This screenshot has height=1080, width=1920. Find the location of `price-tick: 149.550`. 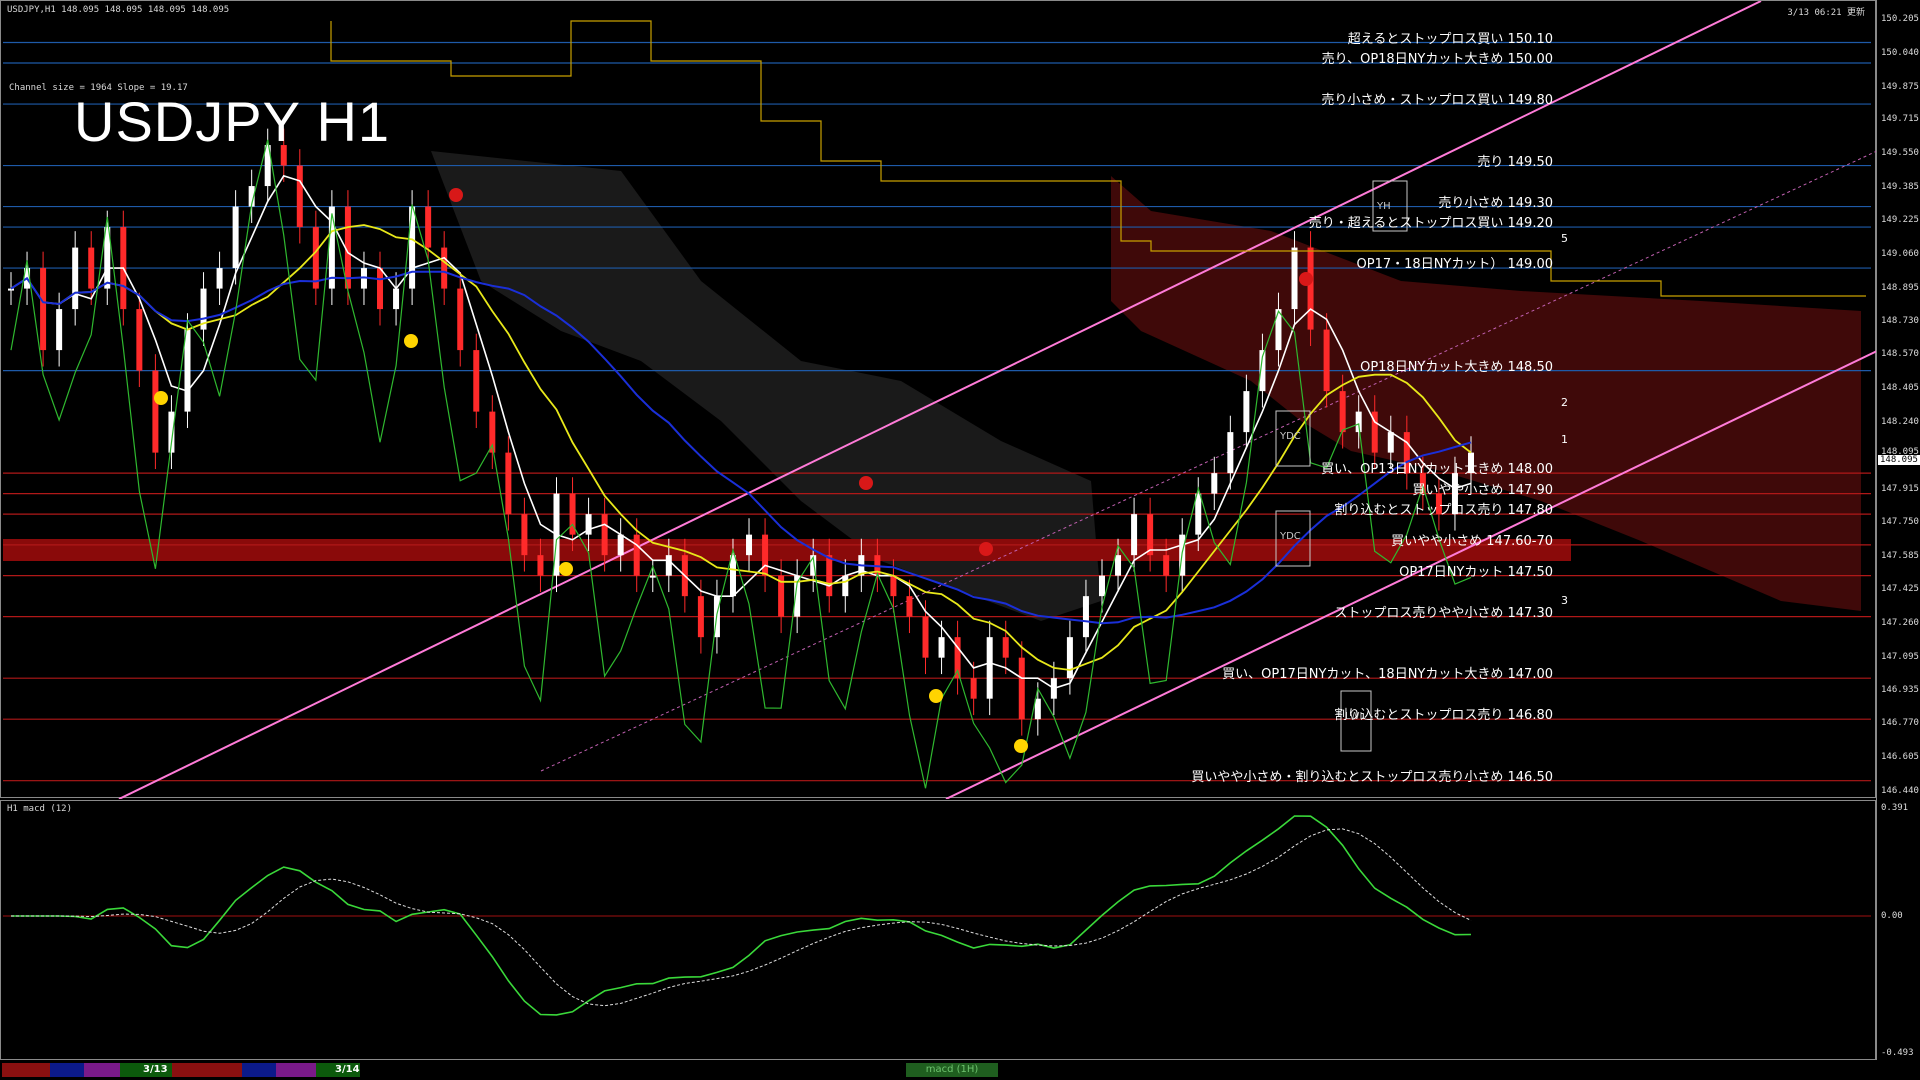

price-tick: 149.550 is located at coordinates (1900, 153).